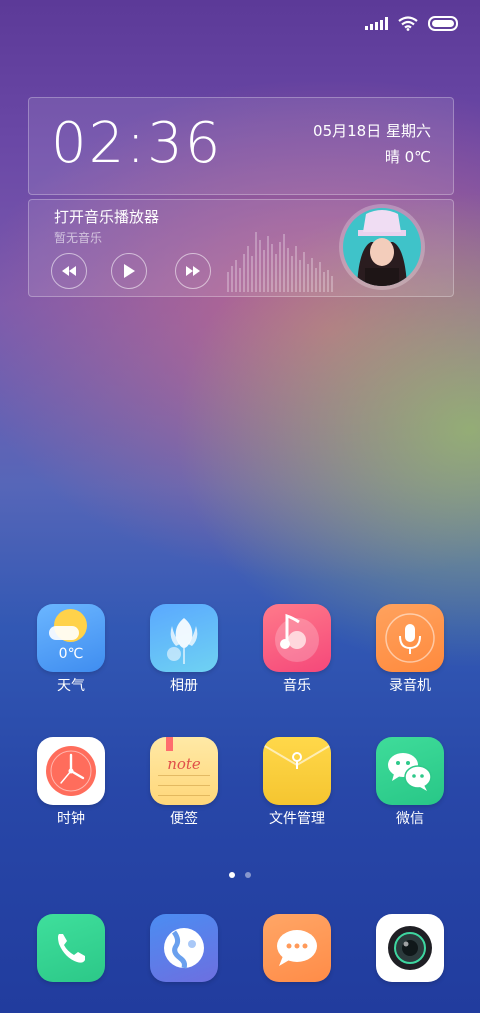 This screenshot has height=1013, width=480. What do you see at coordinates (78, 238) in the screenshot?
I see `music-subtitle: 暂无音乐` at bounding box center [78, 238].